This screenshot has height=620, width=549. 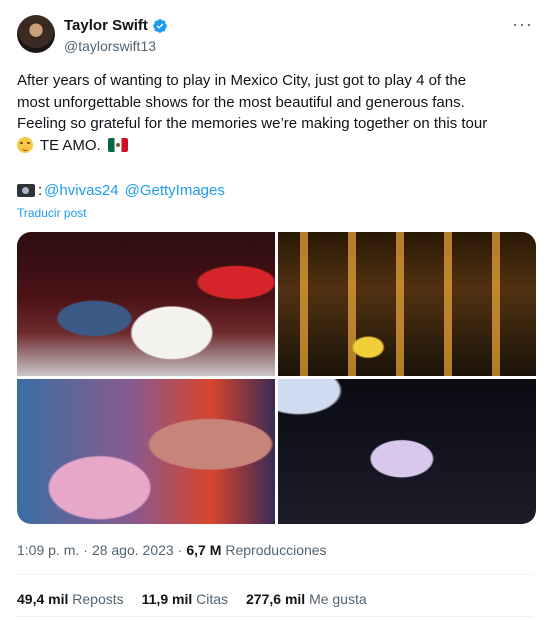 I want to click on likes-stat: 277,6 mil Me gusta, so click(x=306, y=599).